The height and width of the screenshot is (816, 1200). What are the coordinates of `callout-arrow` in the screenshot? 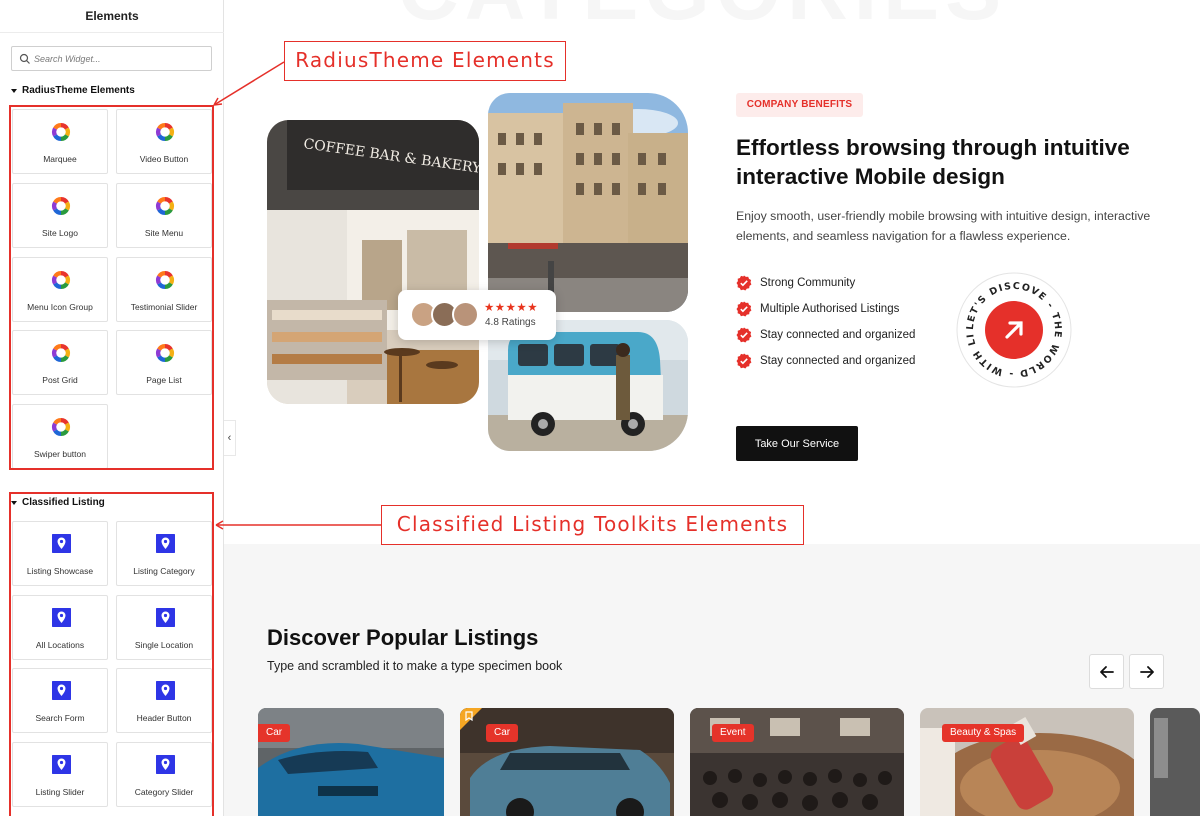 It's located at (249, 83).